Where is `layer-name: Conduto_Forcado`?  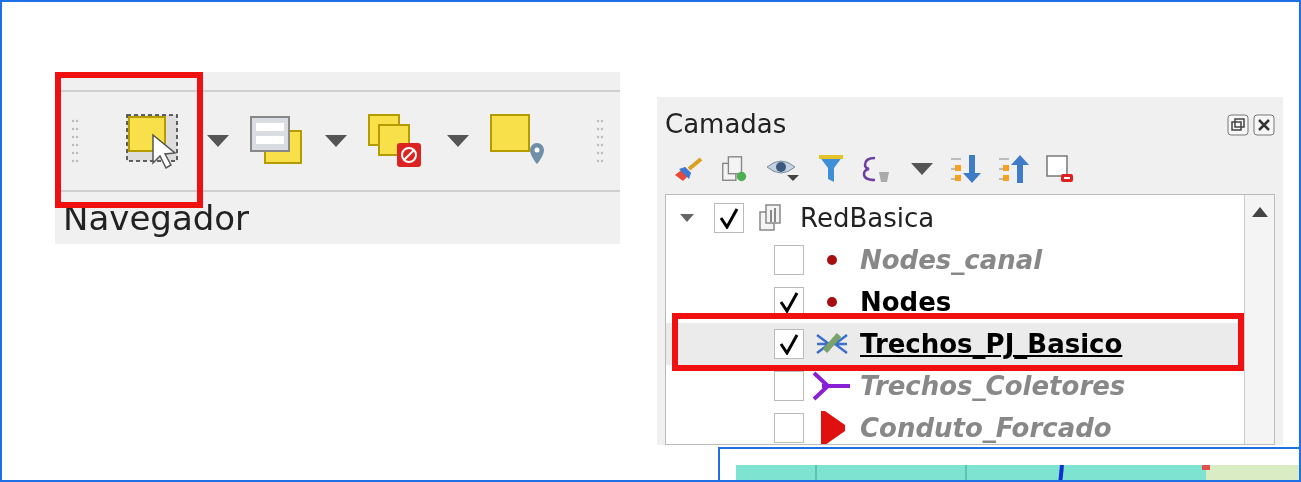 layer-name: Conduto_Forcado is located at coordinates (986, 428).